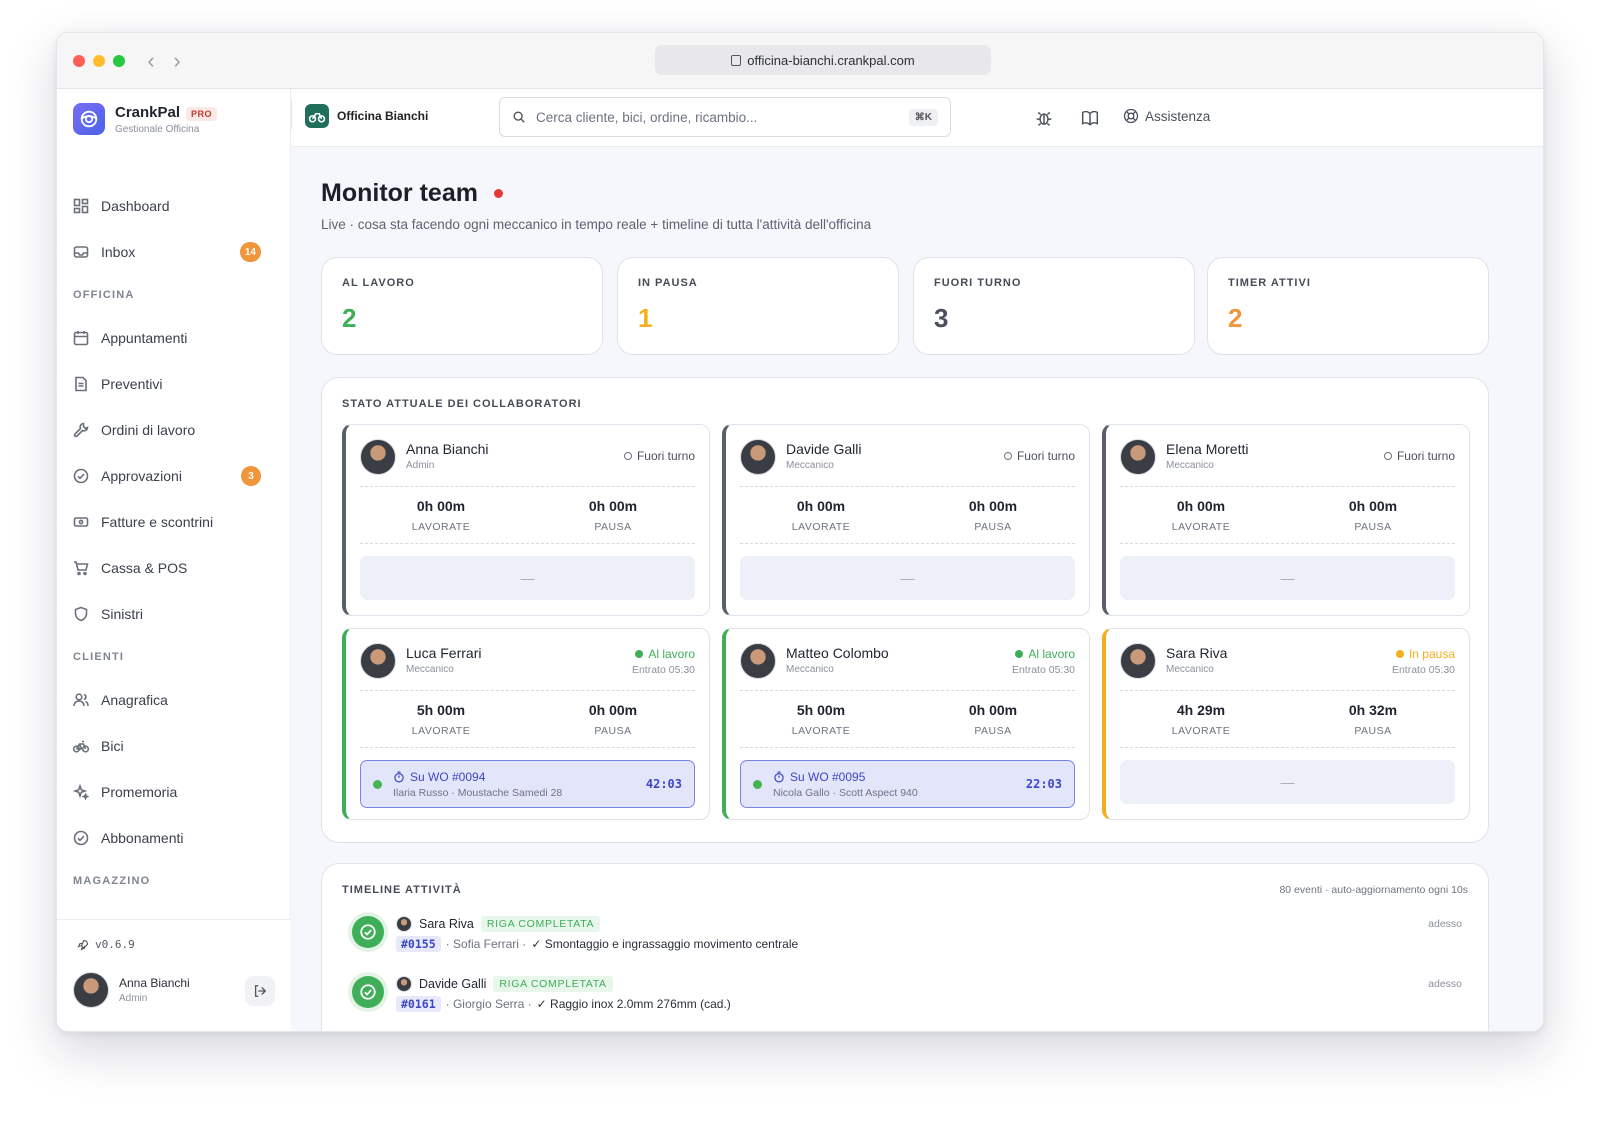 This screenshot has width=1600, height=1131. Describe the element at coordinates (418, 944) in the screenshot. I see `work-order-link: #0155` at that location.